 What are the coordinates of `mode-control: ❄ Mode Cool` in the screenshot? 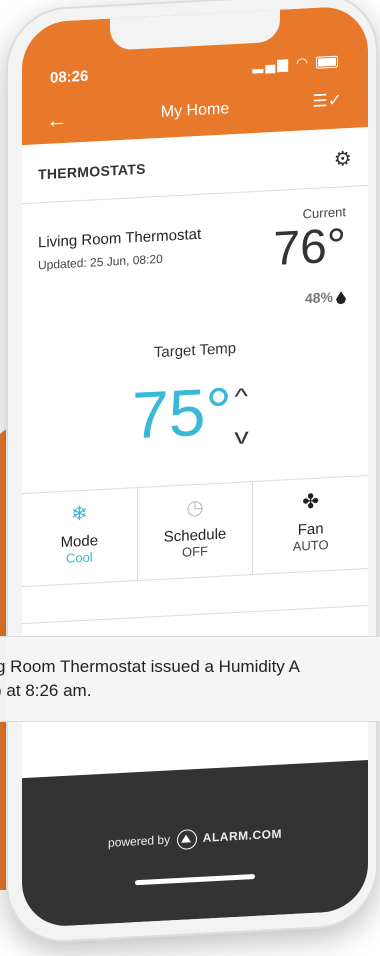 It's located at (80, 537).